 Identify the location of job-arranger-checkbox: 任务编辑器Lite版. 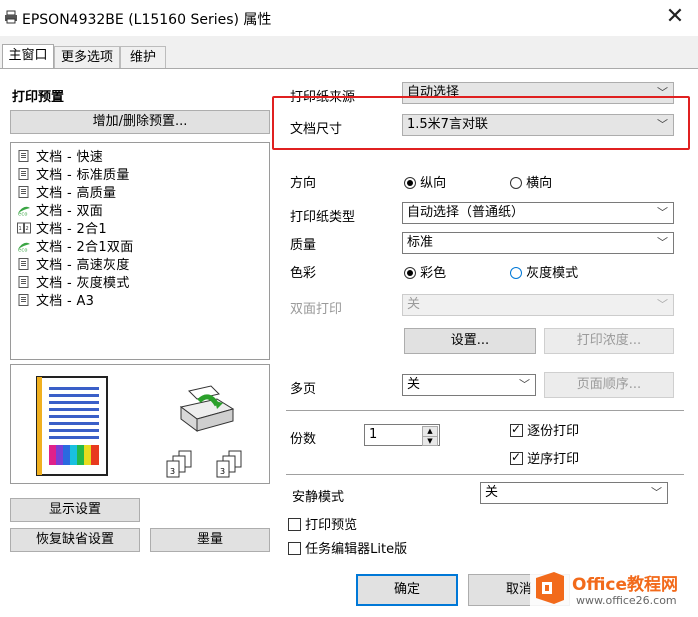
(347, 547).